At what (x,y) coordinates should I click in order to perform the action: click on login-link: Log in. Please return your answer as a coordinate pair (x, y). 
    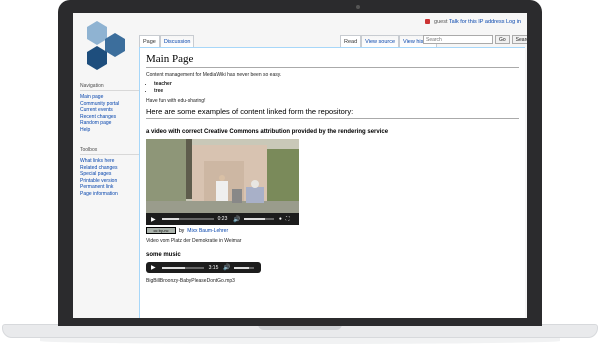
    Looking at the image, I should click on (513, 22).